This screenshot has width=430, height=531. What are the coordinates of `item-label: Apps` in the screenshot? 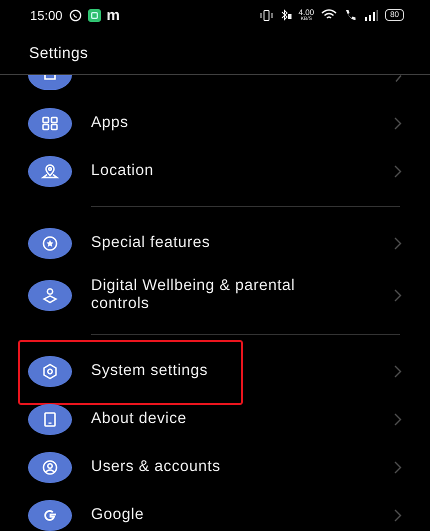 It's located at (110, 123).